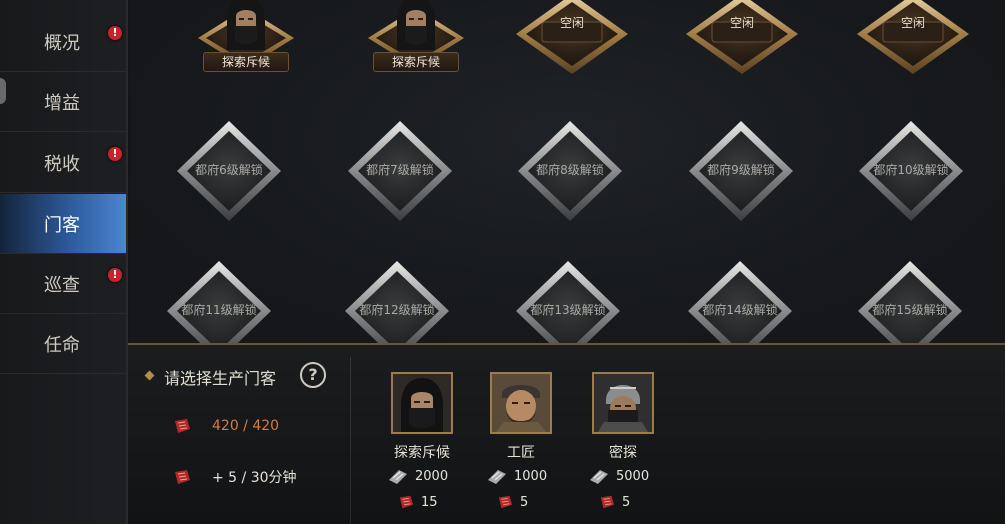  I want to click on slot-unlock-requirement: 都府13级解锁, so click(568, 310).